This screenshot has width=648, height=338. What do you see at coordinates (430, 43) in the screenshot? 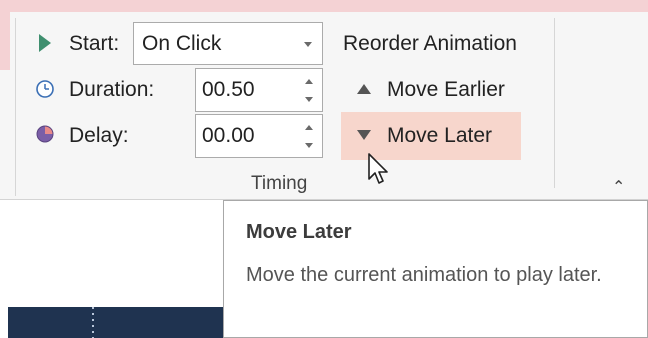
I see `reorder-animation-header: Reorder Animation` at bounding box center [430, 43].